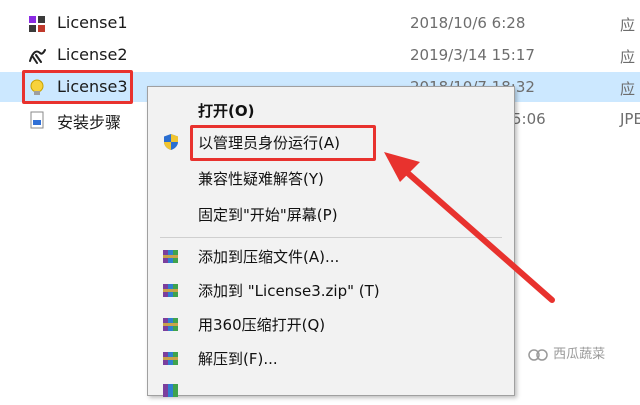  I want to click on watermark-logo-icon, so click(538, 354).